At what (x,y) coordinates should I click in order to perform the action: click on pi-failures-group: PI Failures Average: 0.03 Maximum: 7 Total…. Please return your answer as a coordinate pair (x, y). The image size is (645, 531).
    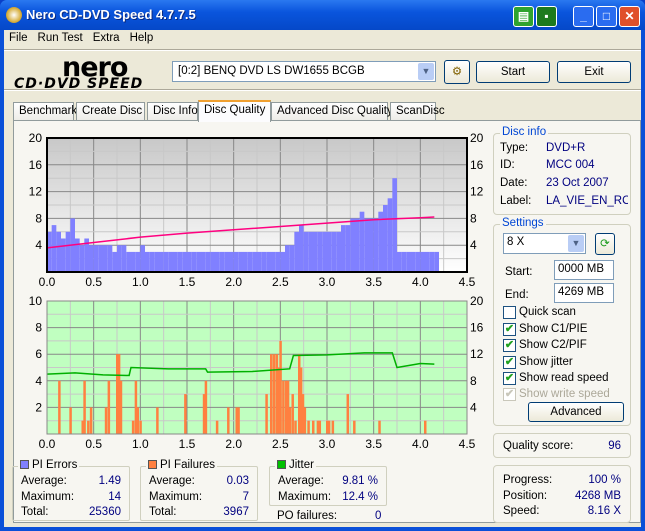
    Looking at the image, I should click on (199, 490).